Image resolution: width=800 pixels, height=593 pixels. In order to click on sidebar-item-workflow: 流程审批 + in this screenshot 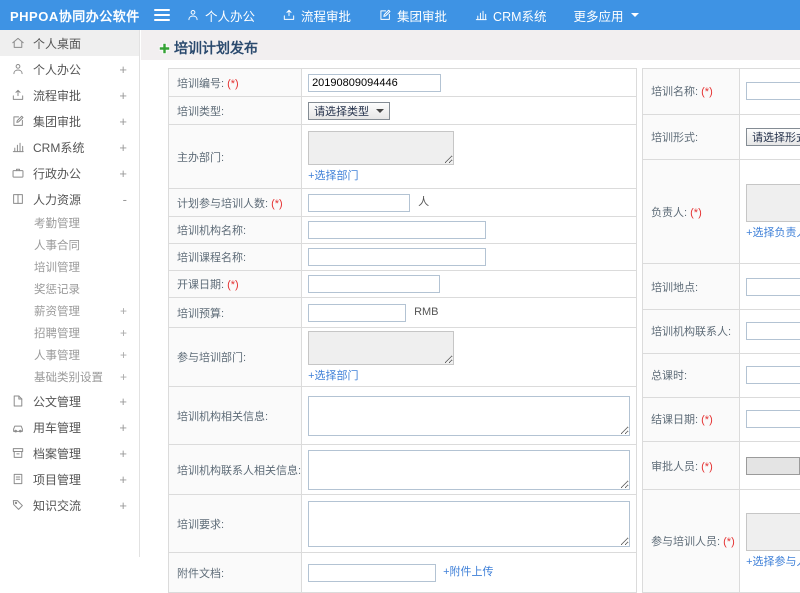, I will do `click(69, 95)`.